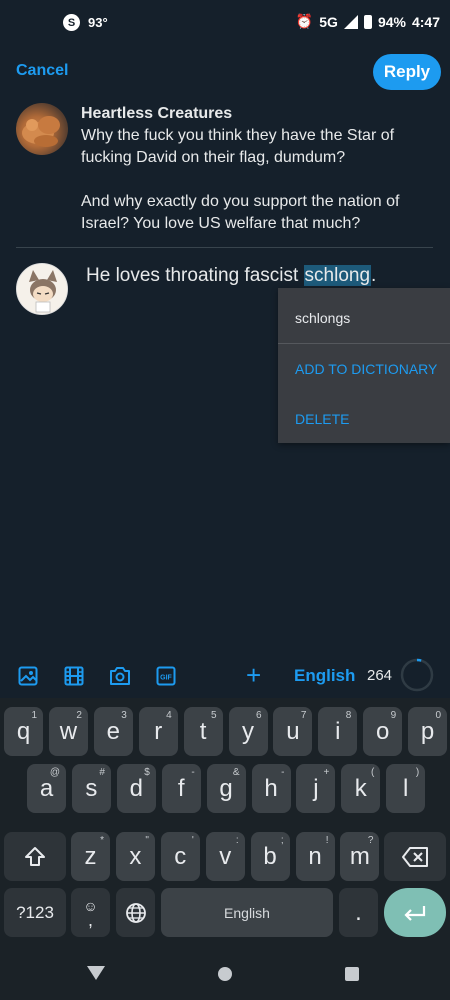  I want to click on key-hint: #, so click(102, 772).